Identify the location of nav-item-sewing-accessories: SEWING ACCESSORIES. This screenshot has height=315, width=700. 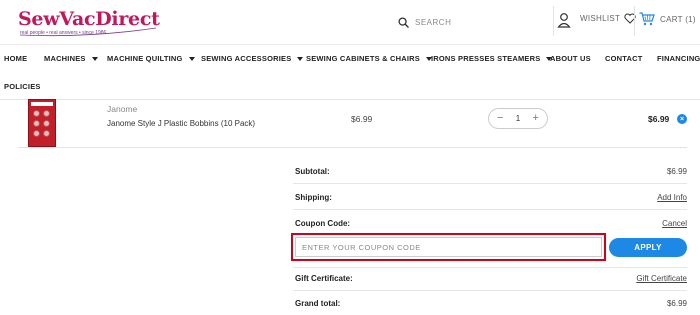
(252, 58).